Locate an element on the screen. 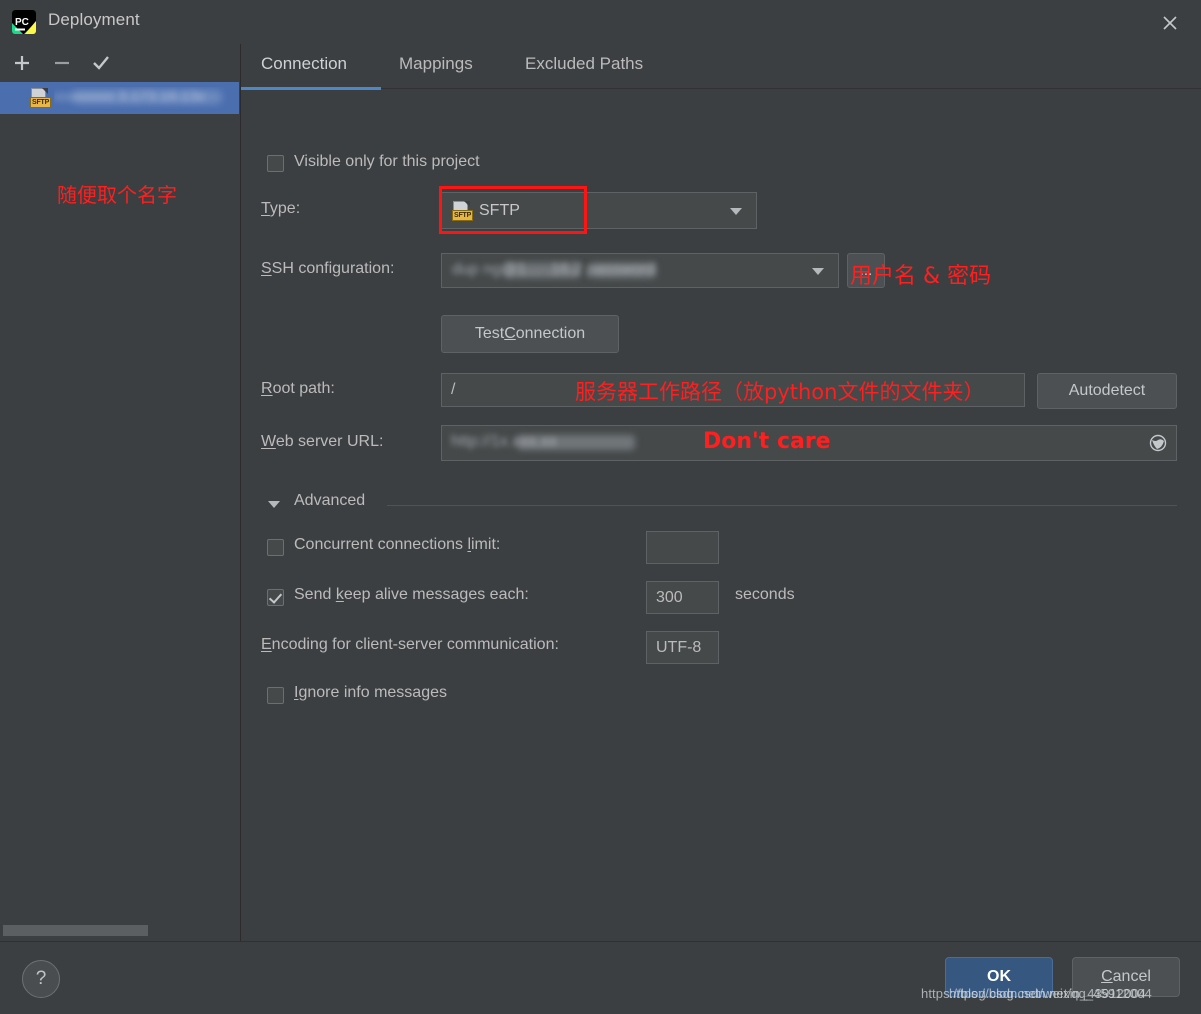 The image size is (1201, 1014). servers-toolbar is located at coordinates (119, 63).